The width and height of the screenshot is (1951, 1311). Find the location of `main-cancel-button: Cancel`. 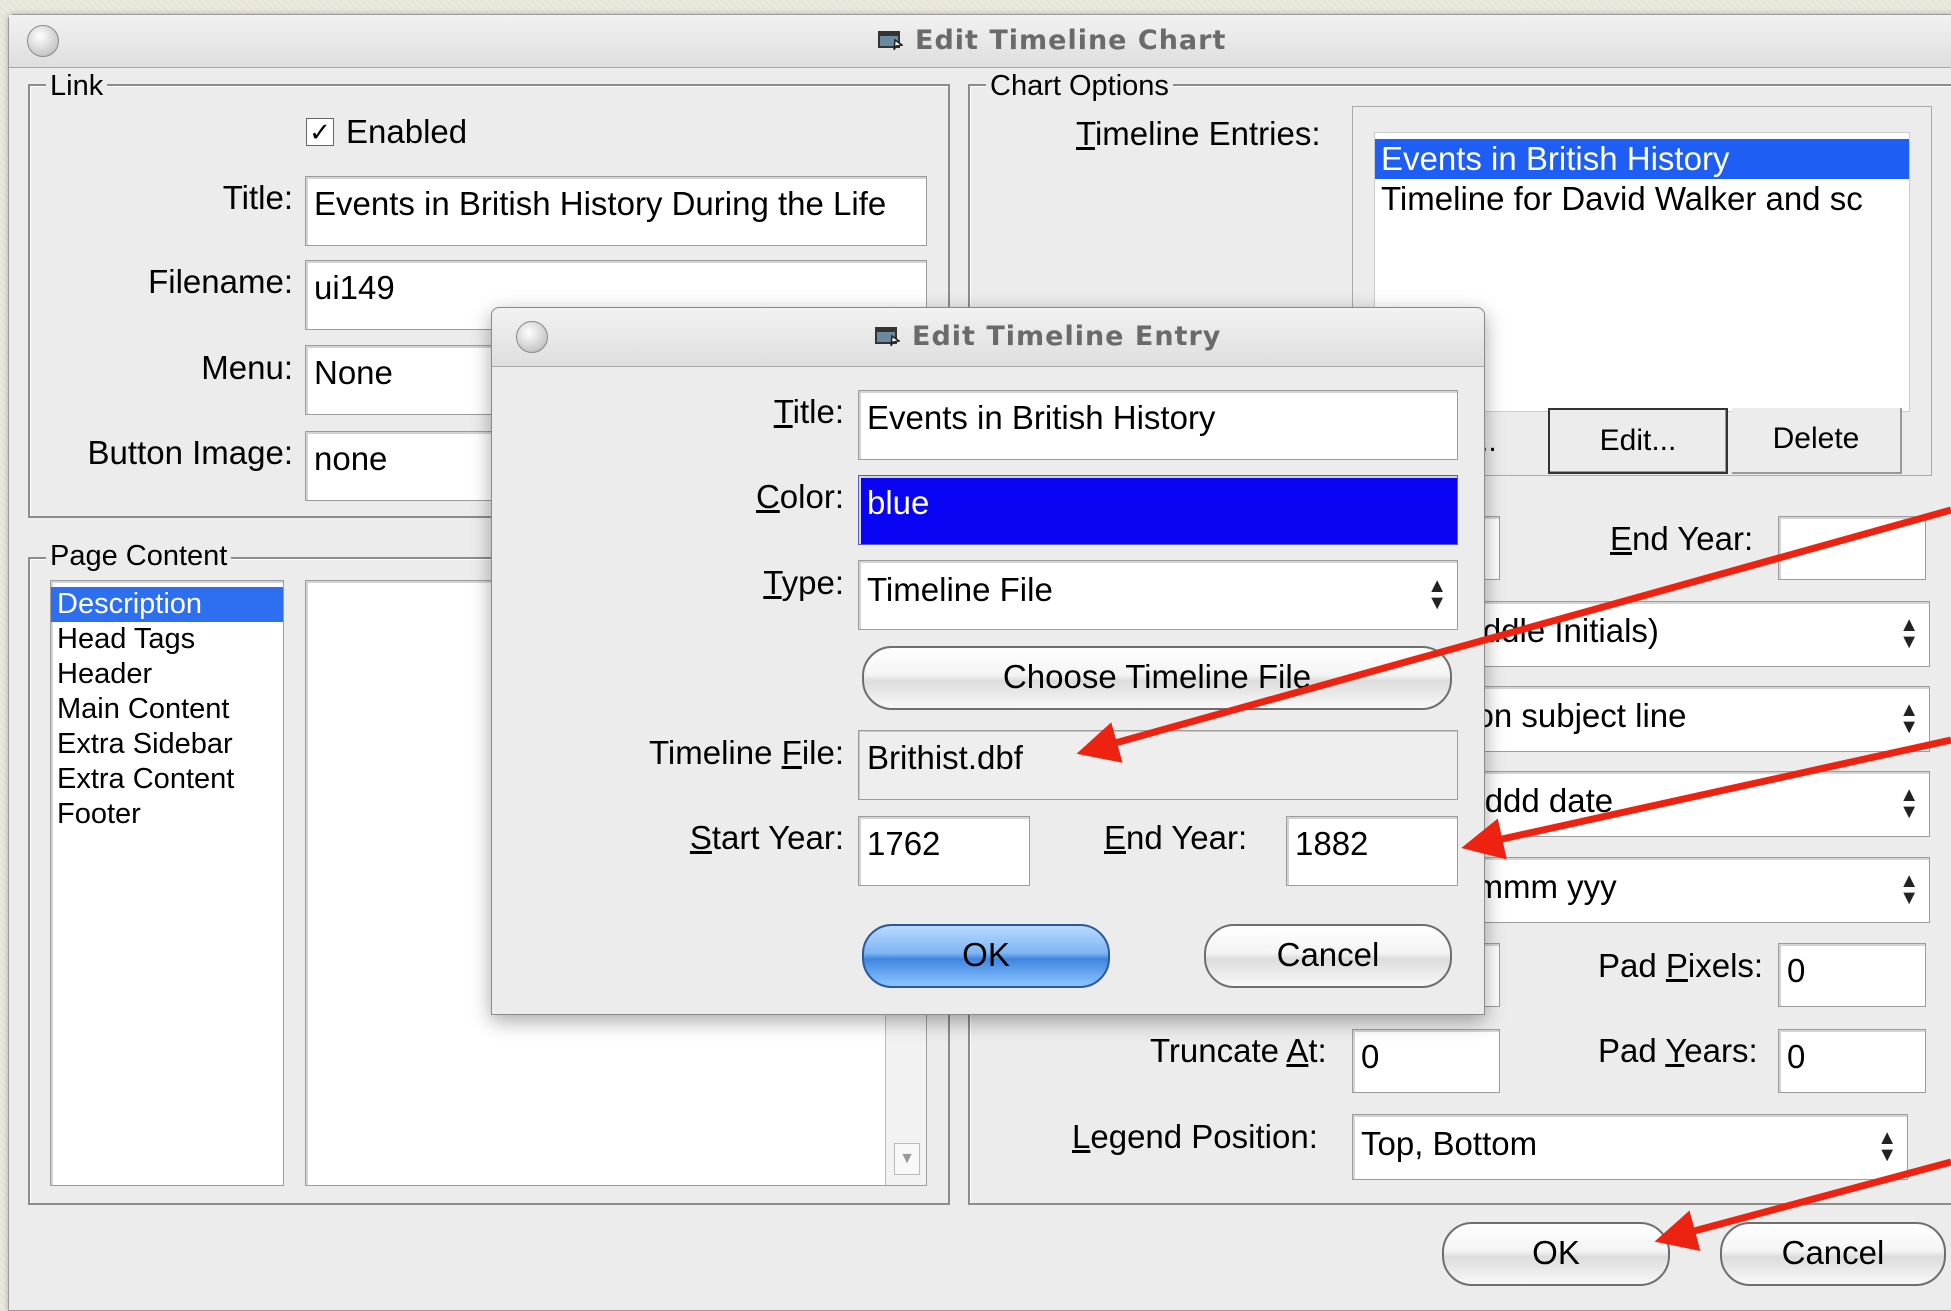

main-cancel-button: Cancel is located at coordinates (1833, 1254).